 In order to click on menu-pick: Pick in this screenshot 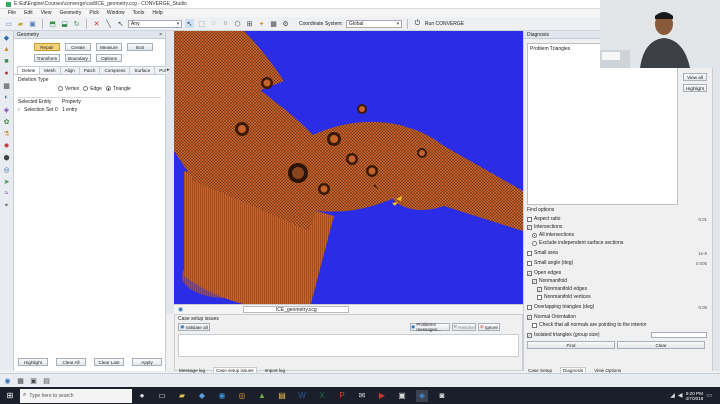, I will do `click(93, 13)`.